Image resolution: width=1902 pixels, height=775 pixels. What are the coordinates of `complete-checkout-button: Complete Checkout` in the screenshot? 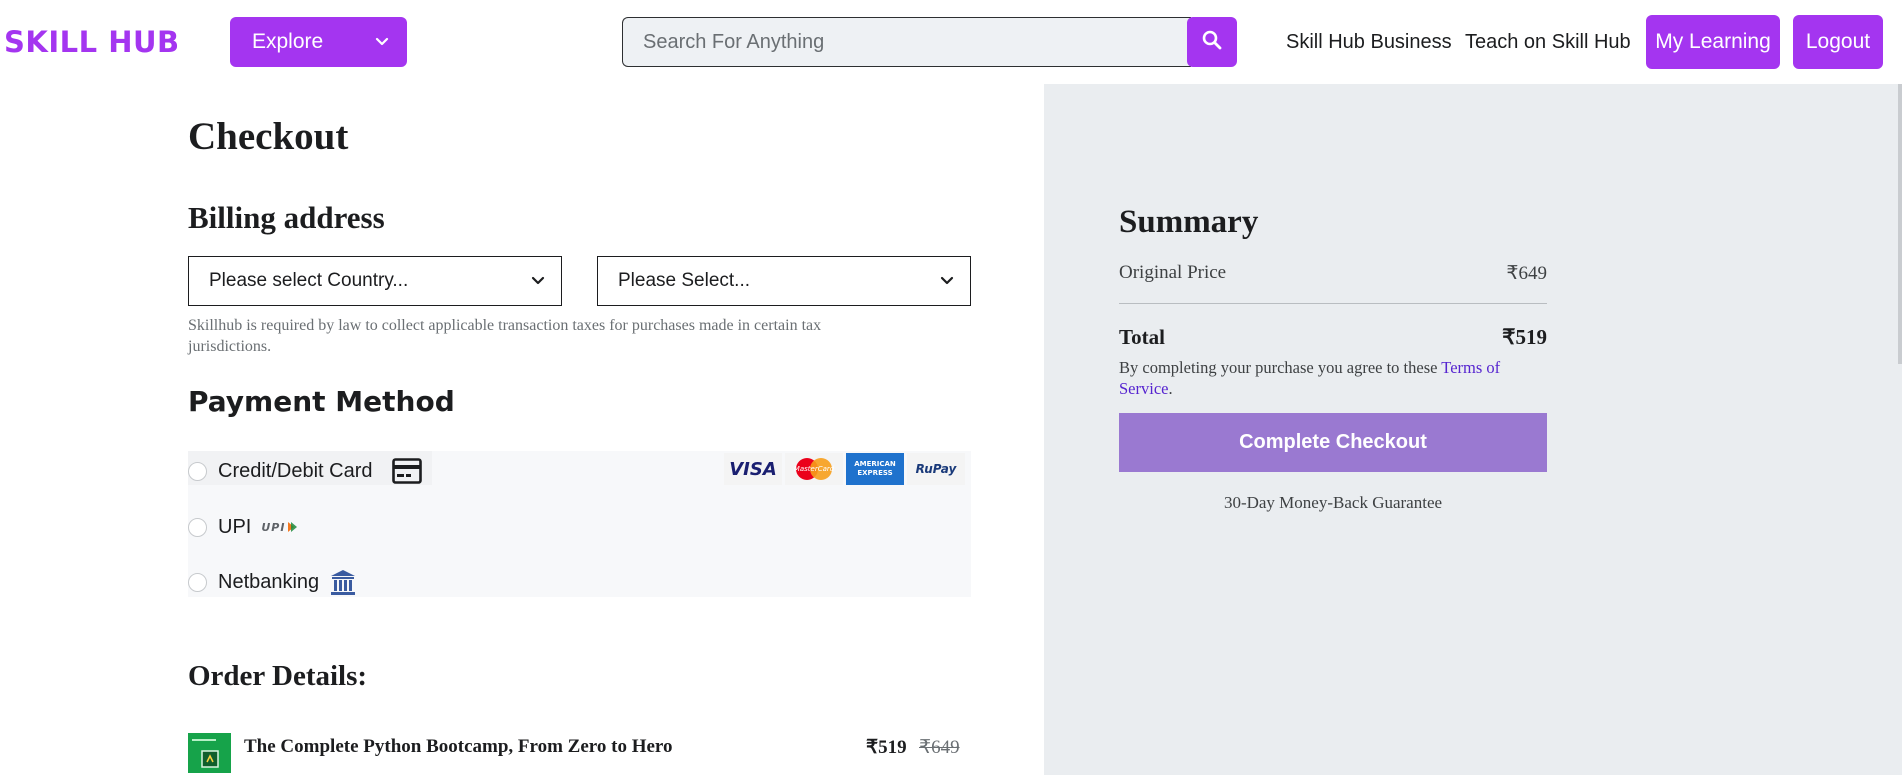 It's located at (1333, 442).